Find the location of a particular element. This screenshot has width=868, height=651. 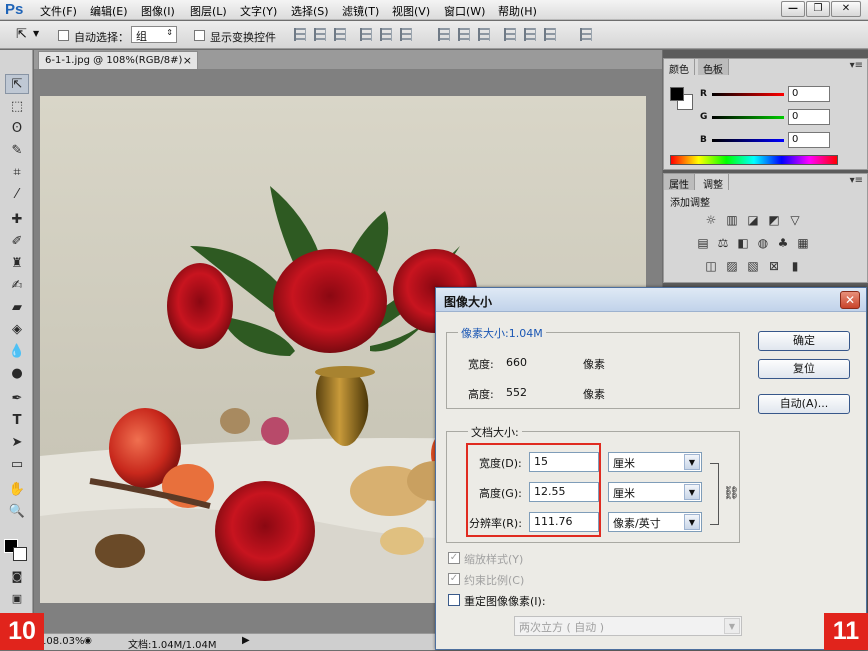

tab-adjustments: 调整 is located at coordinates (713, 182).